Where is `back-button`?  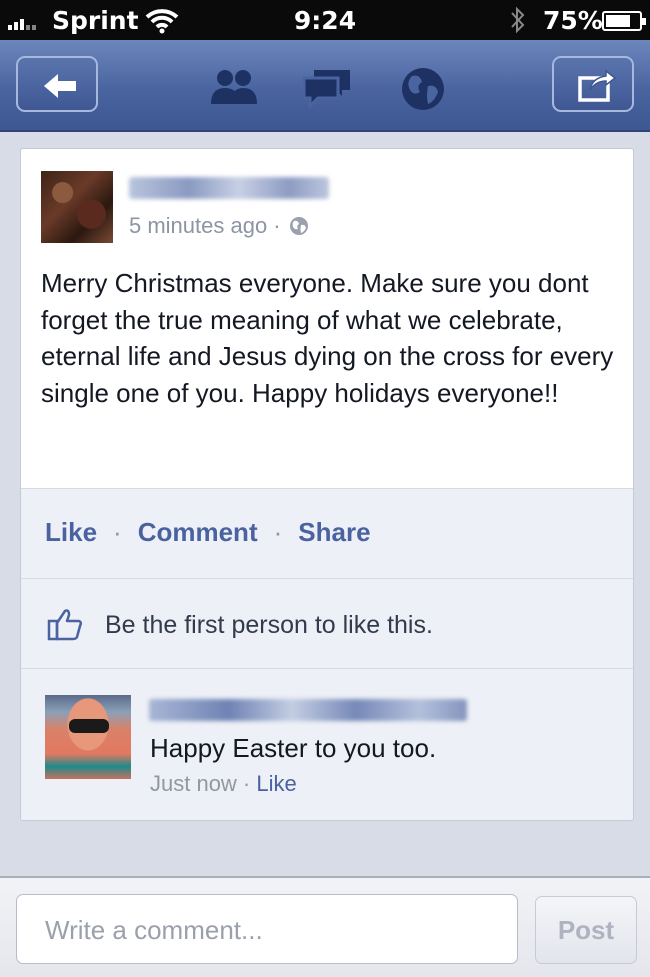 back-button is located at coordinates (57, 84).